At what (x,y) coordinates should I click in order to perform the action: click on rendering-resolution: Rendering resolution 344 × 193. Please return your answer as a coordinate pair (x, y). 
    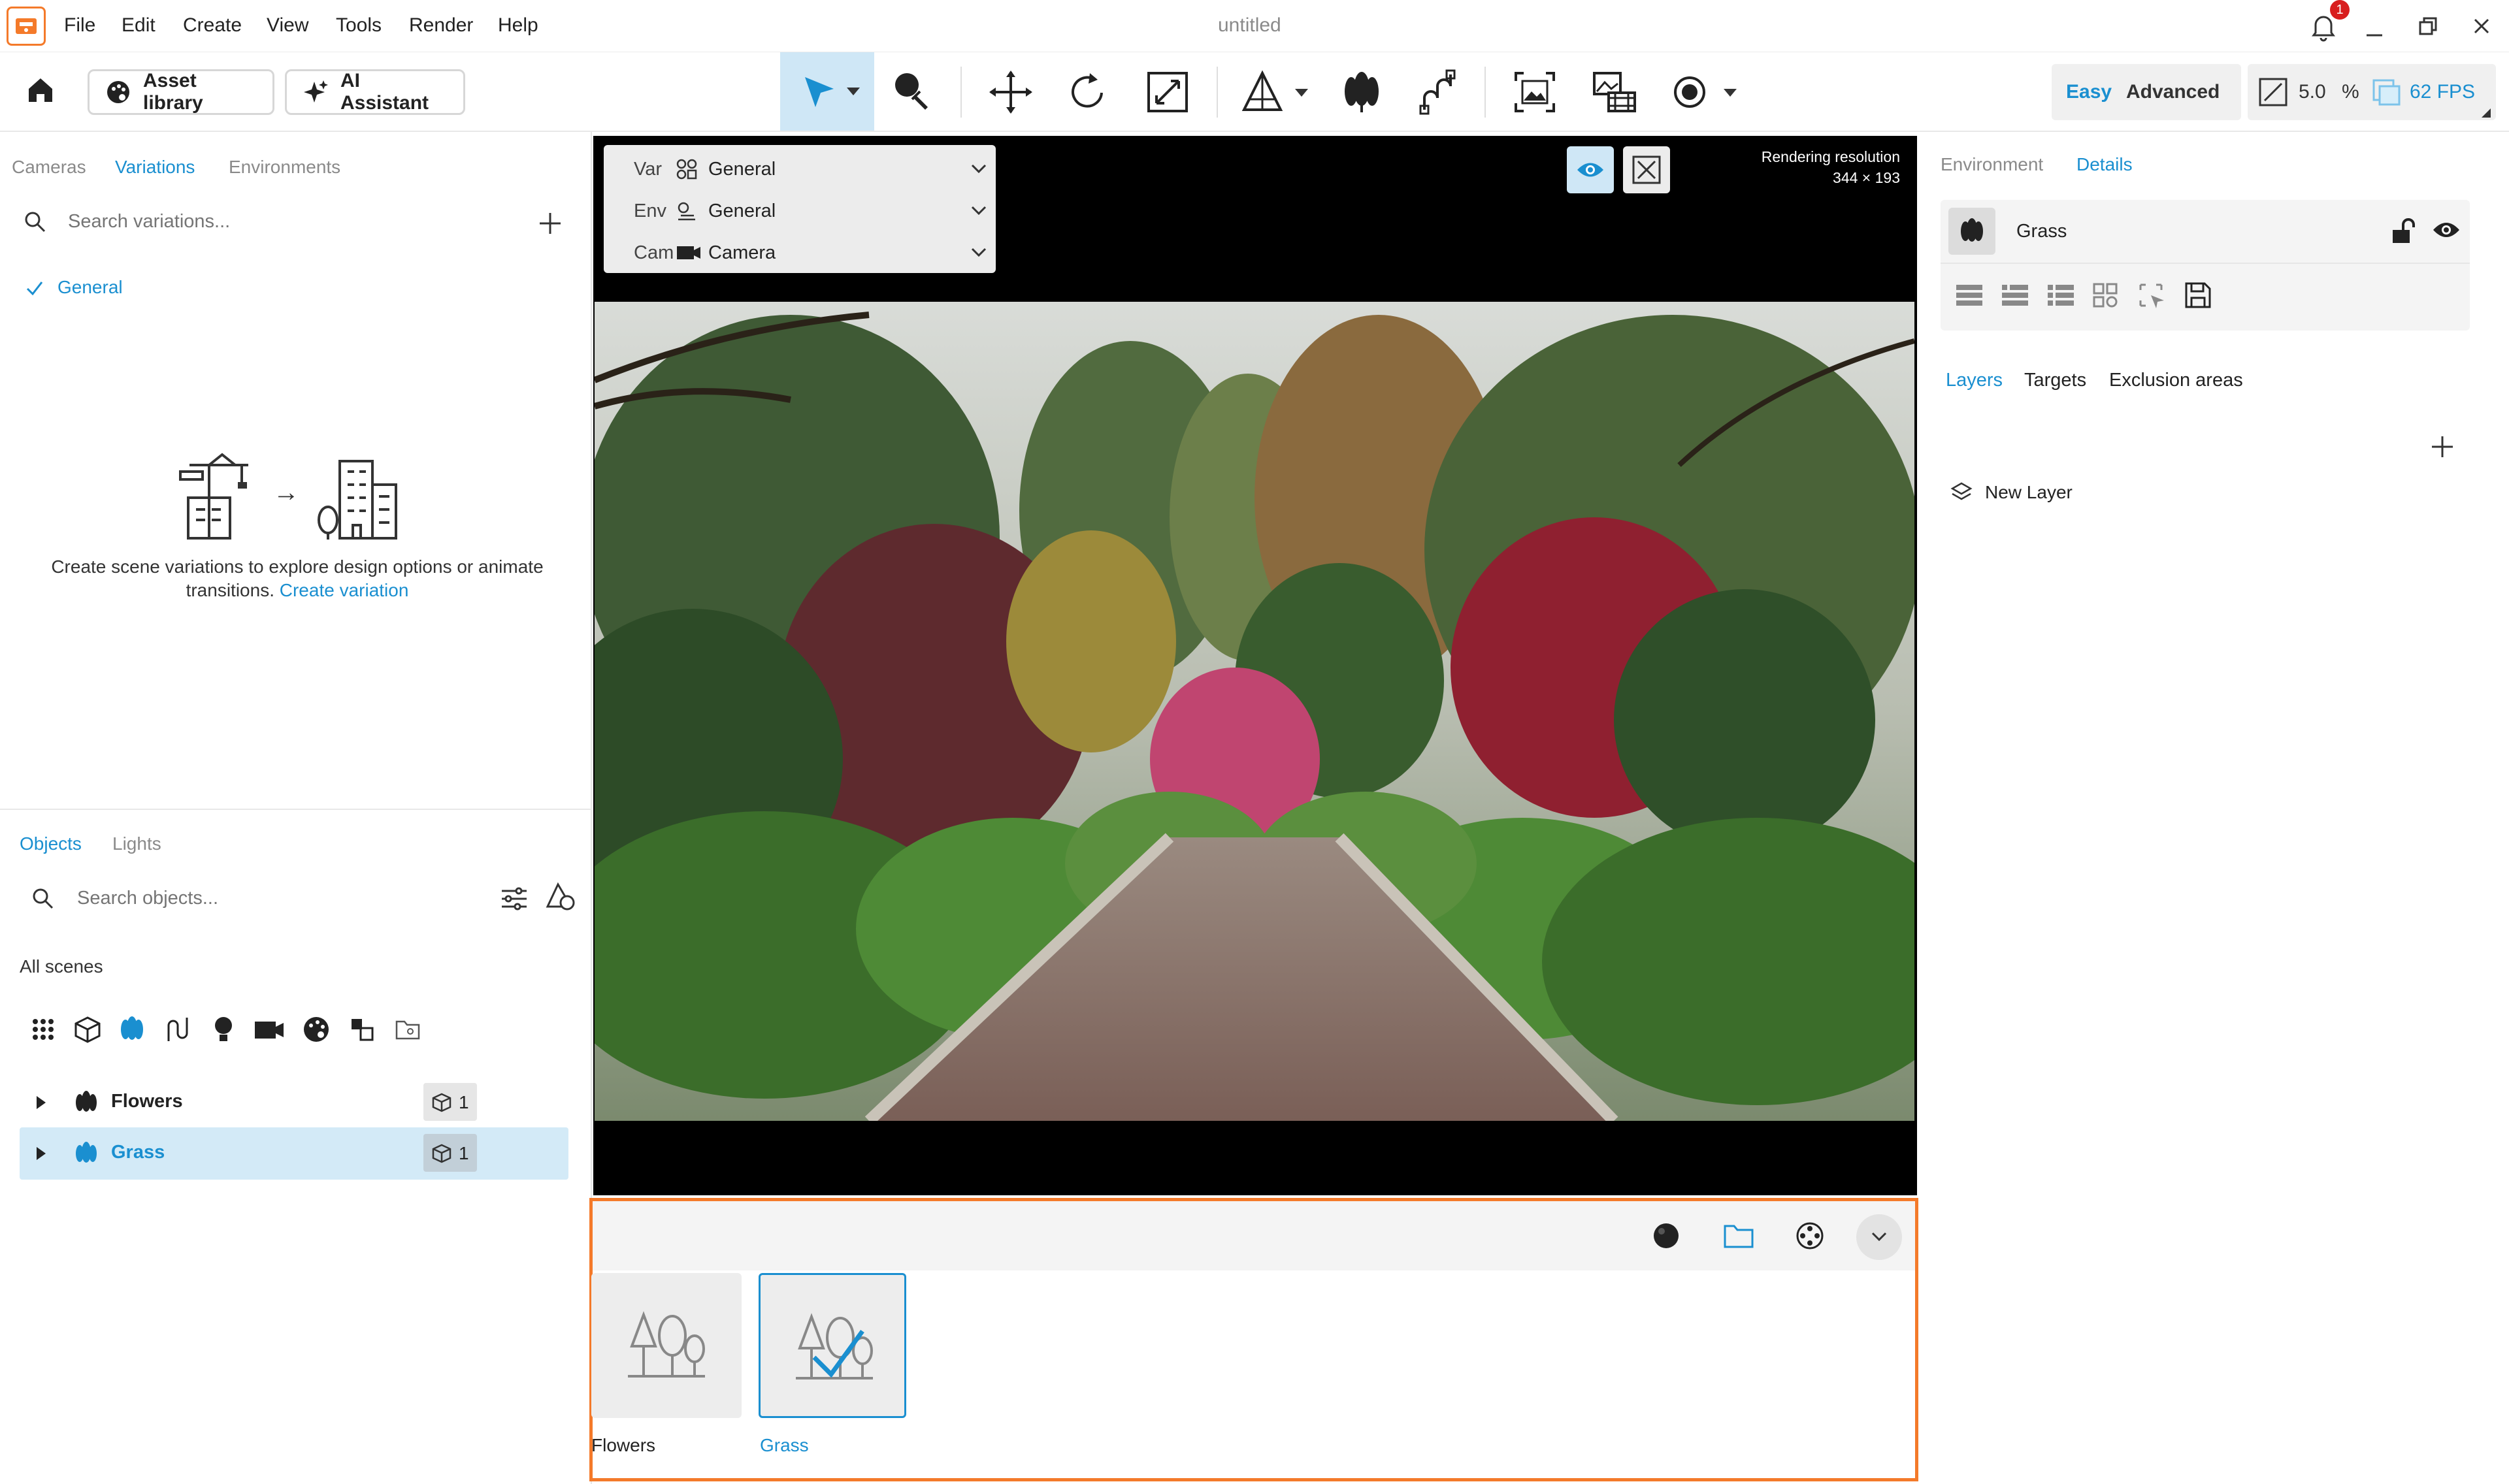
    Looking at the image, I should click on (1802, 167).